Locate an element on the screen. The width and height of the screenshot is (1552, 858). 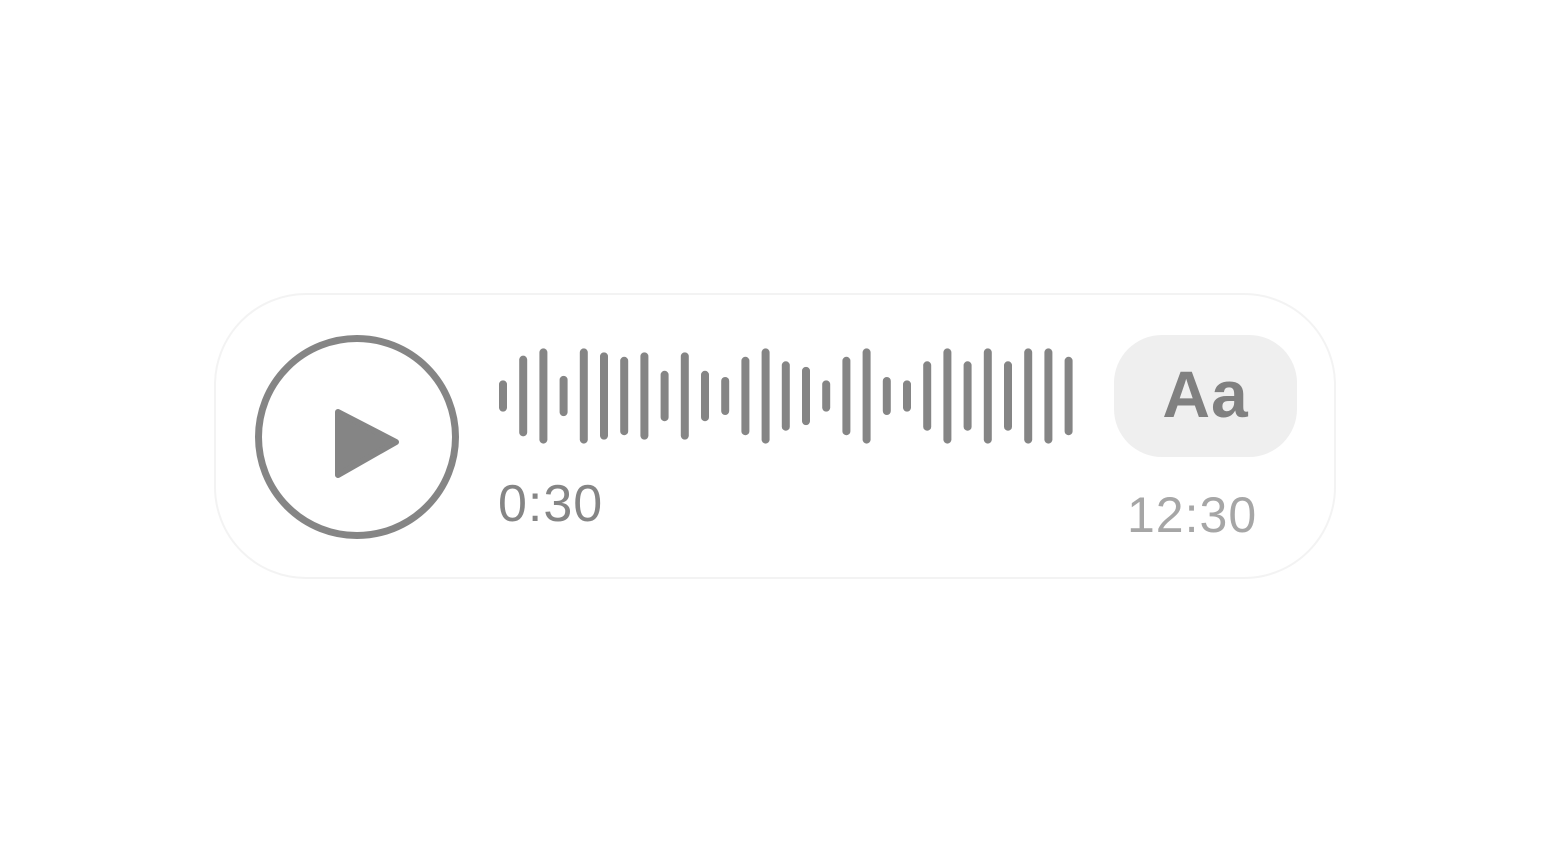
message-timestamp: 12:30 is located at coordinates (1192, 515).